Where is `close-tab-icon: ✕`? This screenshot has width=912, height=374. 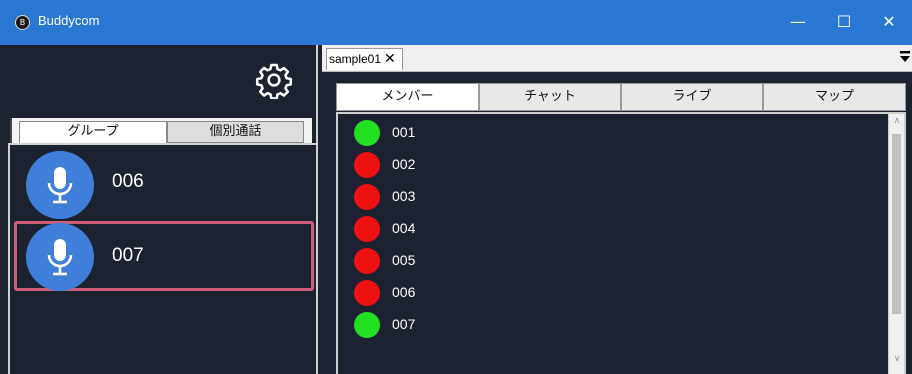 close-tab-icon: ✕ is located at coordinates (390, 59).